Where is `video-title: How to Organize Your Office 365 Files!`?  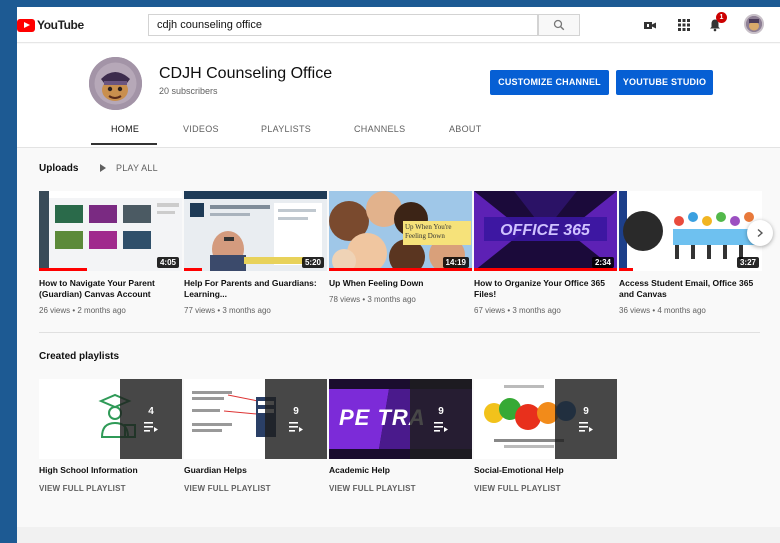
video-title: How to Organize Your Office 365 Files! is located at coordinates (544, 289).